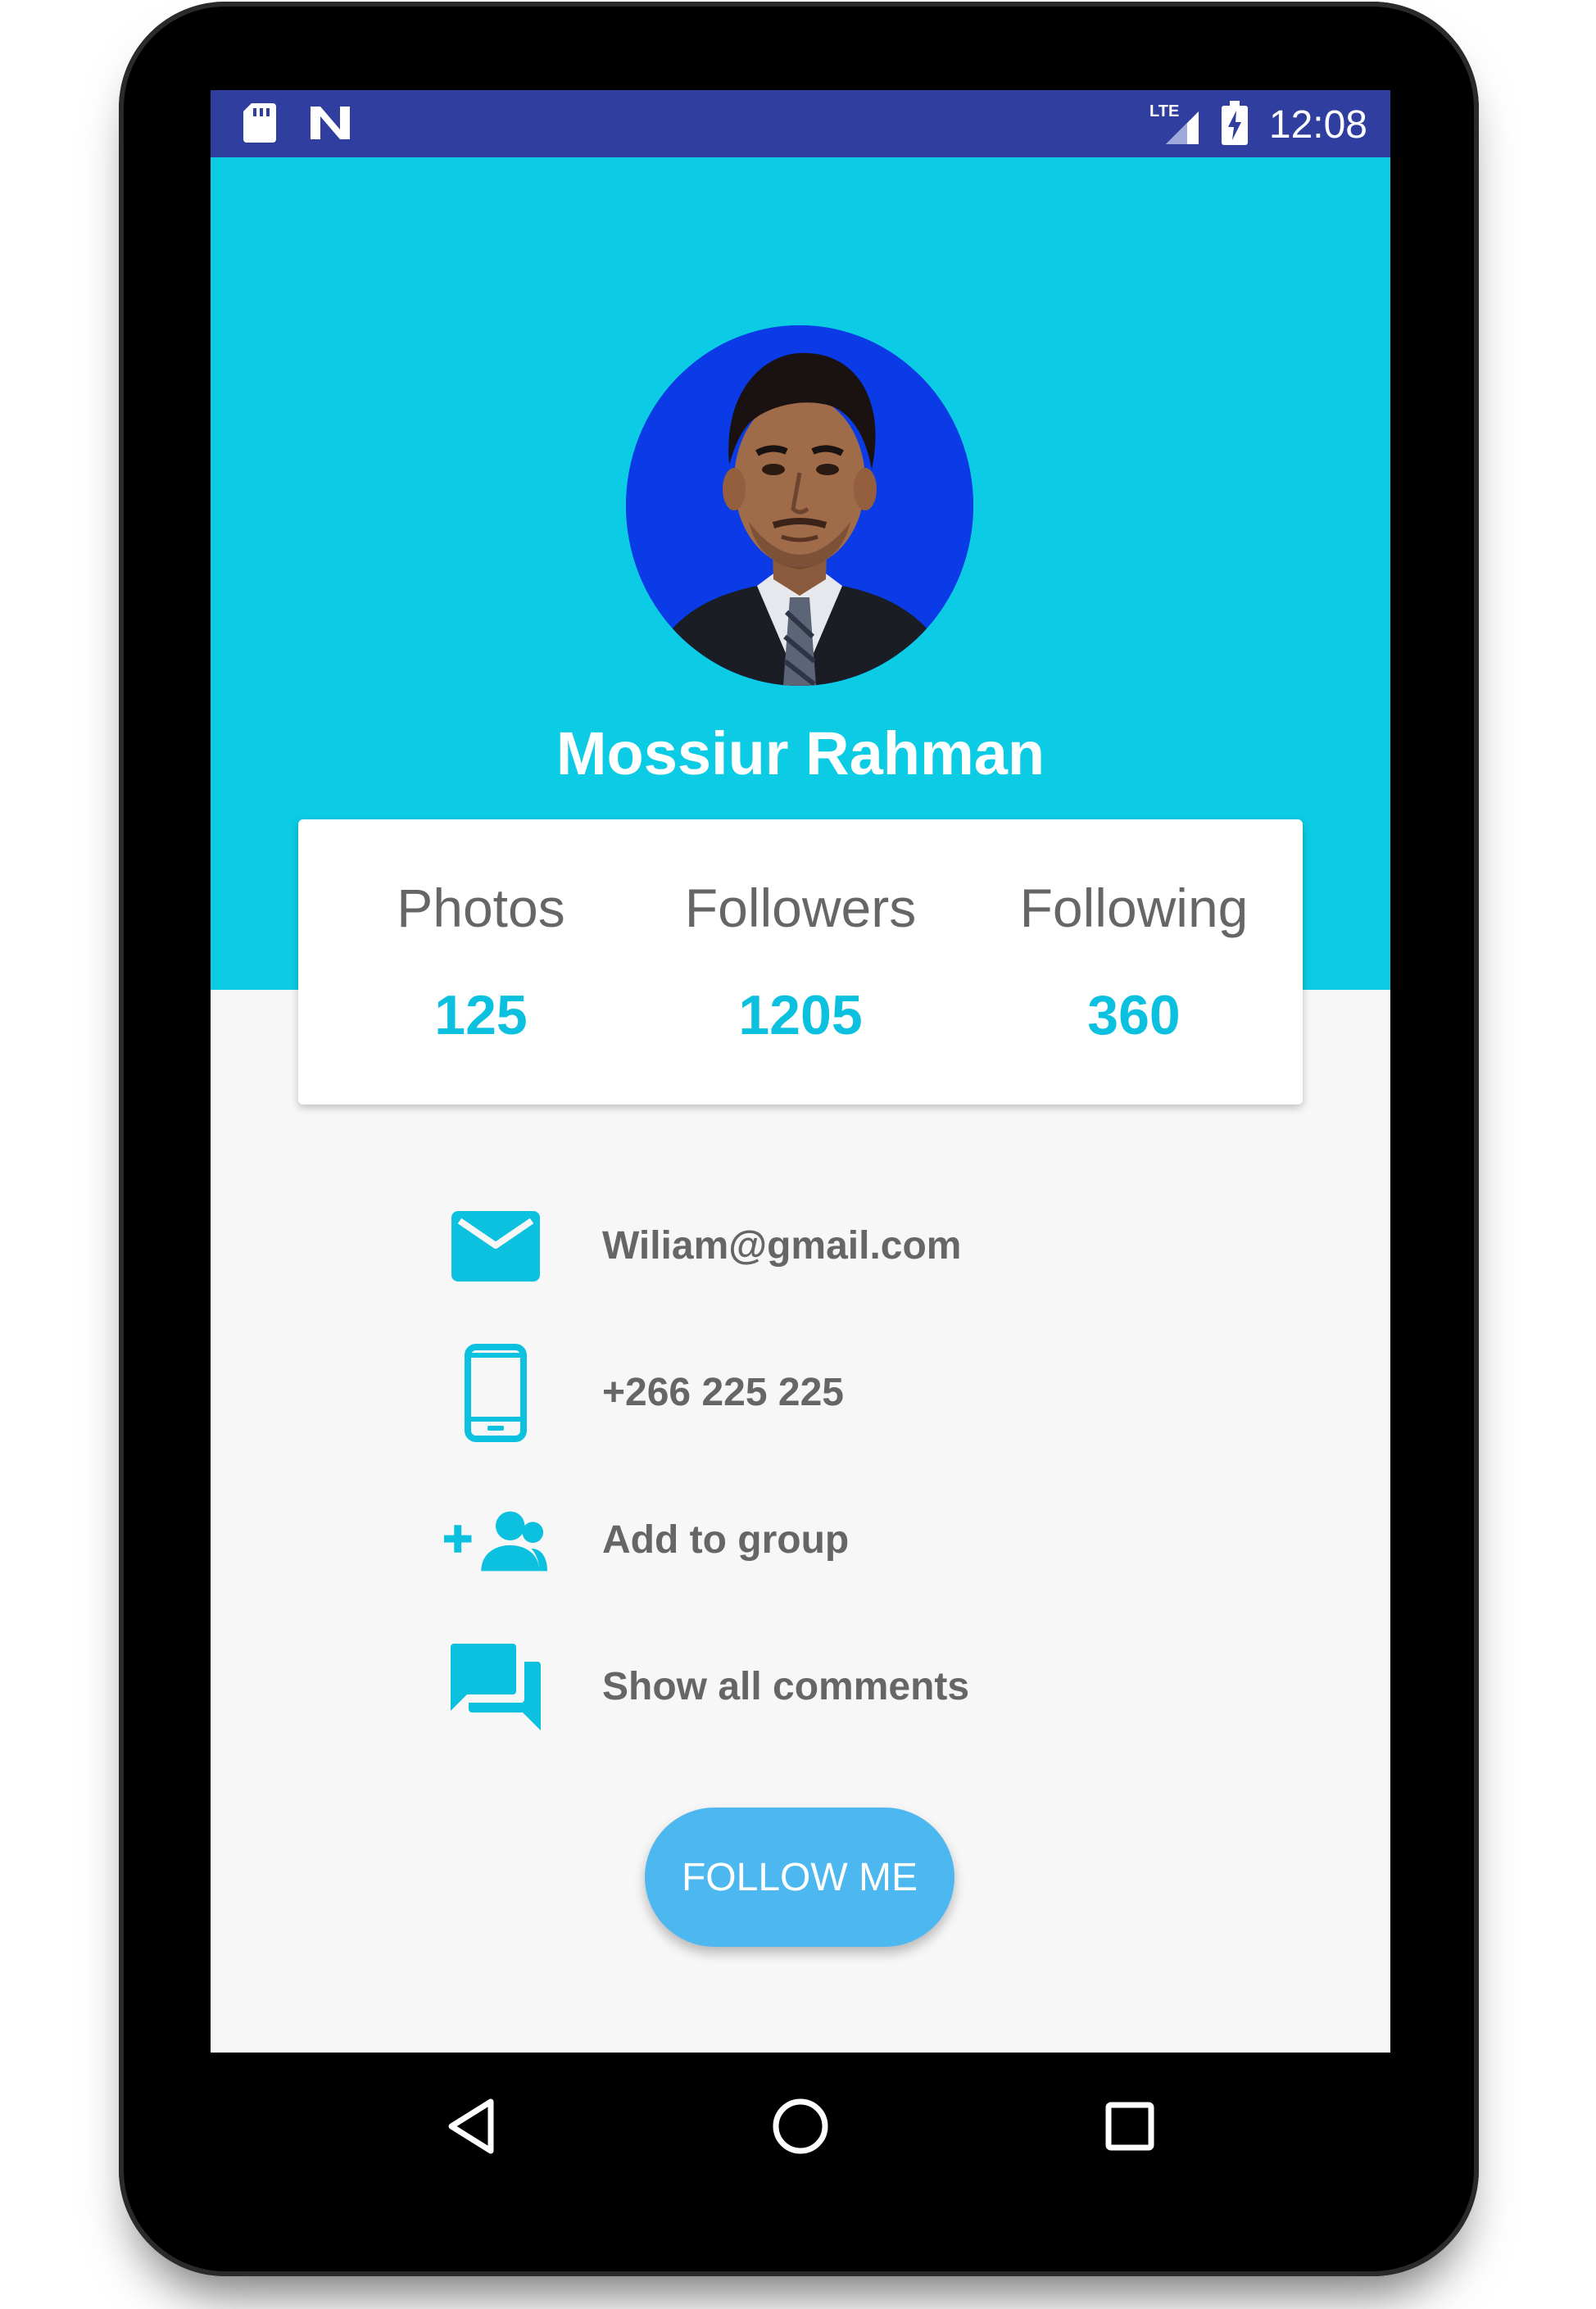 The width and height of the screenshot is (1596, 2309). What do you see at coordinates (481, 962) in the screenshot?
I see `stat-photos: Photos 125` at bounding box center [481, 962].